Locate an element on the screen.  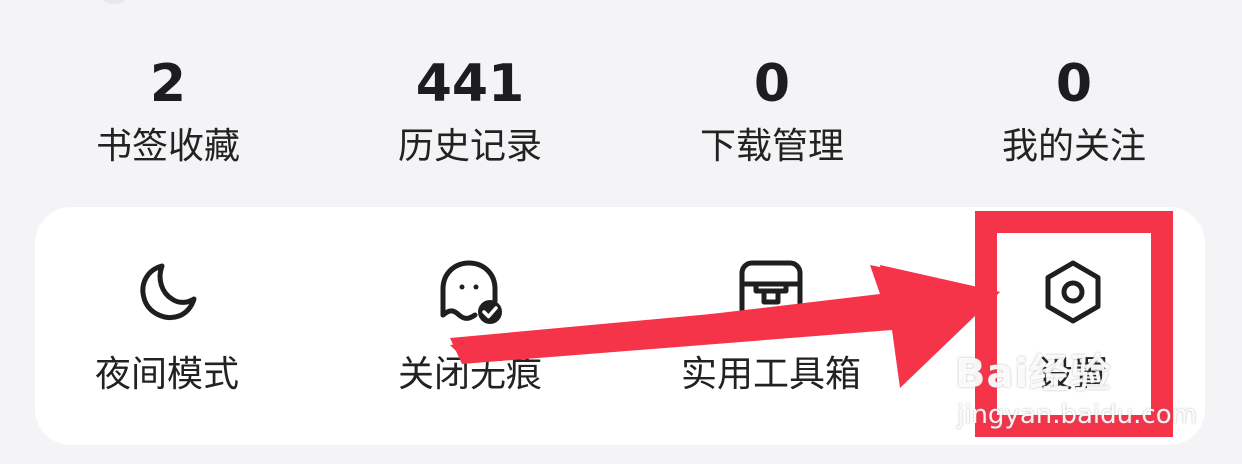
stat-value: 441 is located at coordinates (470, 84).